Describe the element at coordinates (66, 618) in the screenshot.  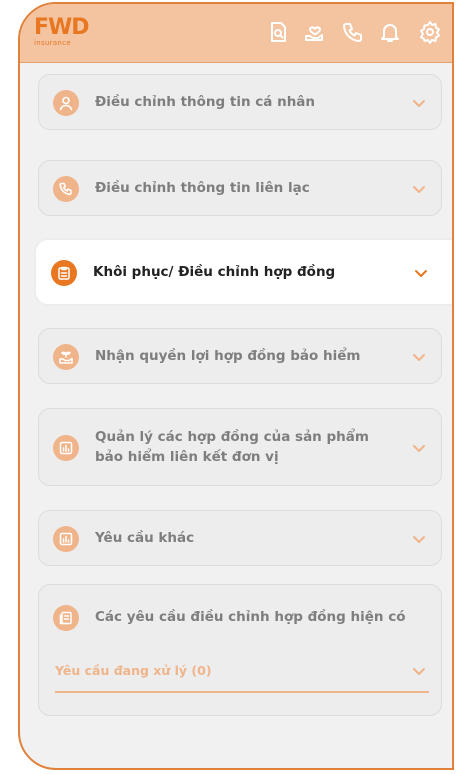
I see `documents-icon` at that location.